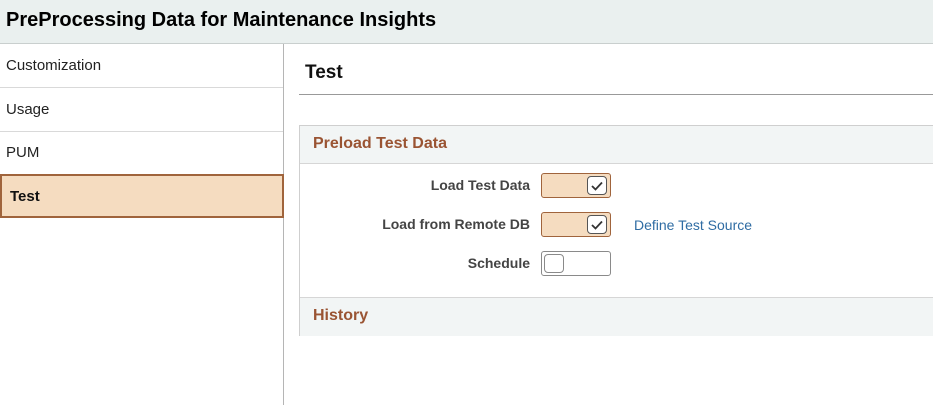 This screenshot has height=405, width=933. What do you see at coordinates (576, 224) in the screenshot?
I see `load-from-remote-db-checkbox` at bounding box center [576, 224].